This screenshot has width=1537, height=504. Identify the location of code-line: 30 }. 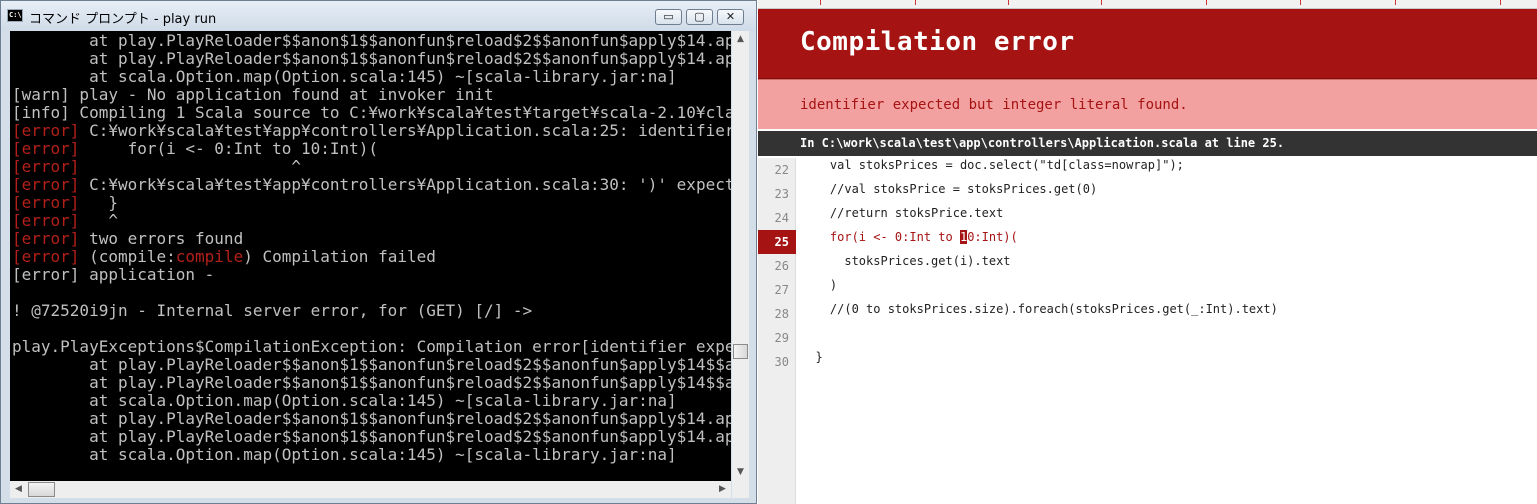
(1147, 362).